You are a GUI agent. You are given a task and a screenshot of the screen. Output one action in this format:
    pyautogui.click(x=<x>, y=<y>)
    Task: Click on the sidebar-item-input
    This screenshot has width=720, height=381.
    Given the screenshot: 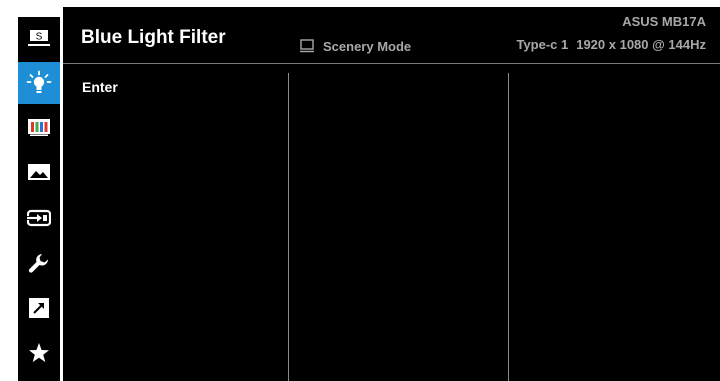 What is the action you would take?
    pyautogui.click(x=39, y=218)
    